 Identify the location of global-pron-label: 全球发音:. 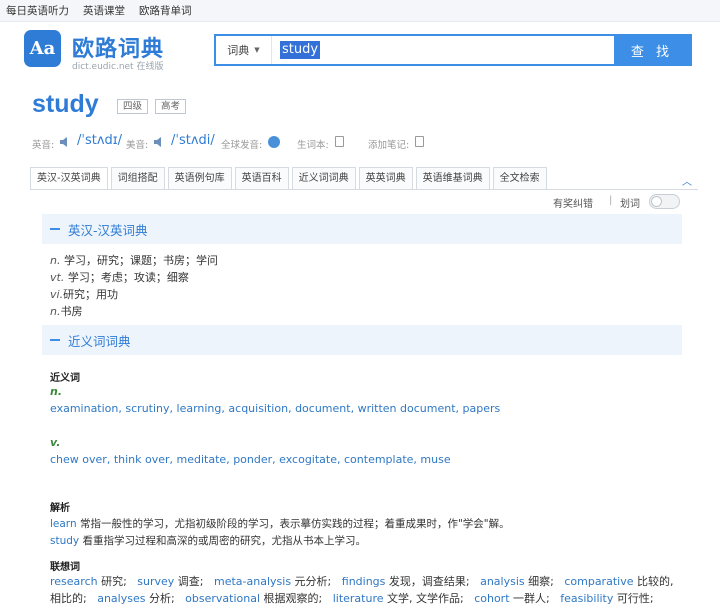
(242, 145).